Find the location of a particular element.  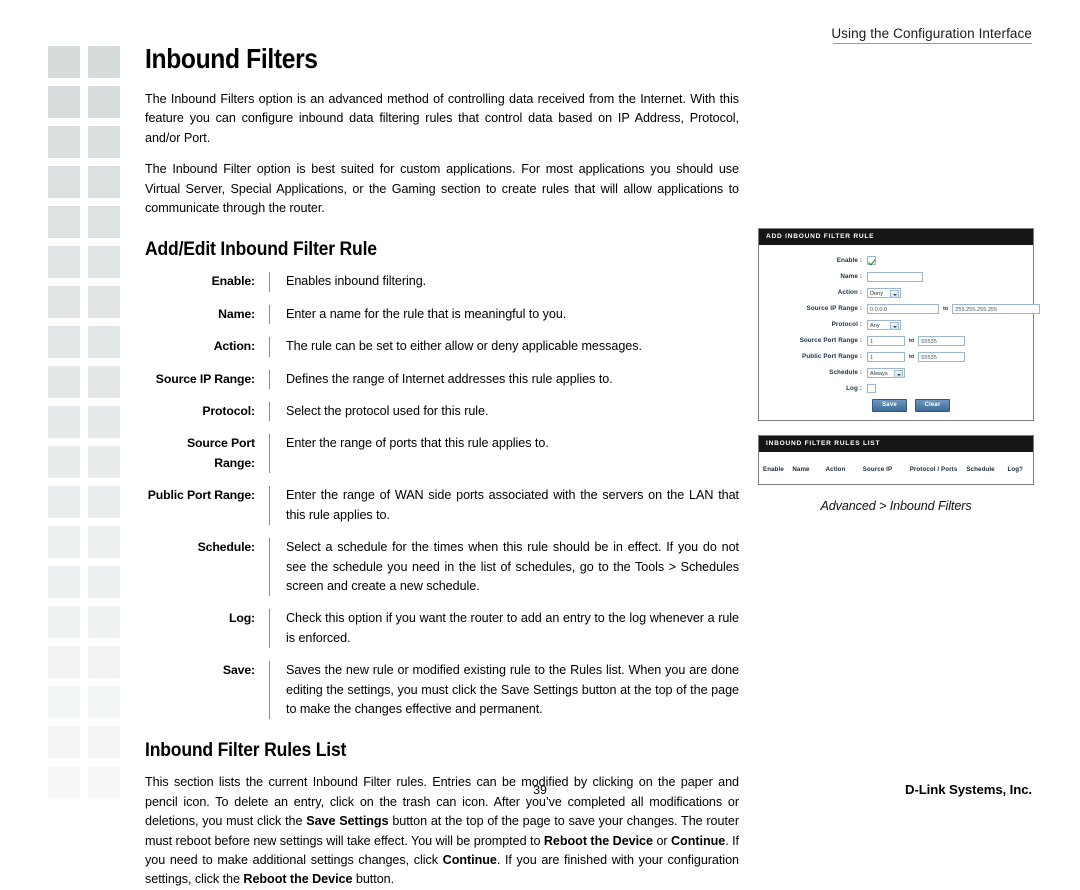

action-select: Deny is located at coordinates (884, 292).